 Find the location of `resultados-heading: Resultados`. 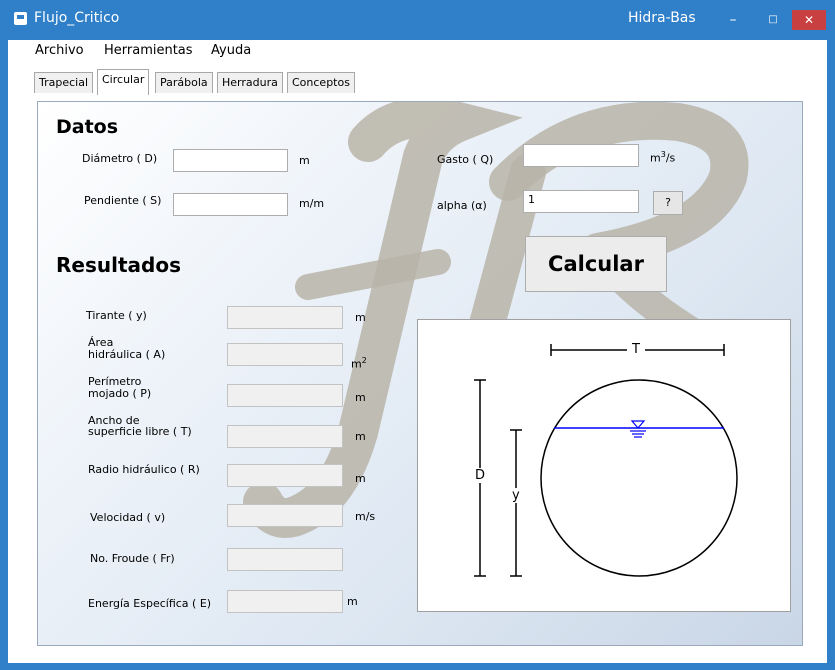

resultados-heading: Resultados is located at coordinates (118, 265).